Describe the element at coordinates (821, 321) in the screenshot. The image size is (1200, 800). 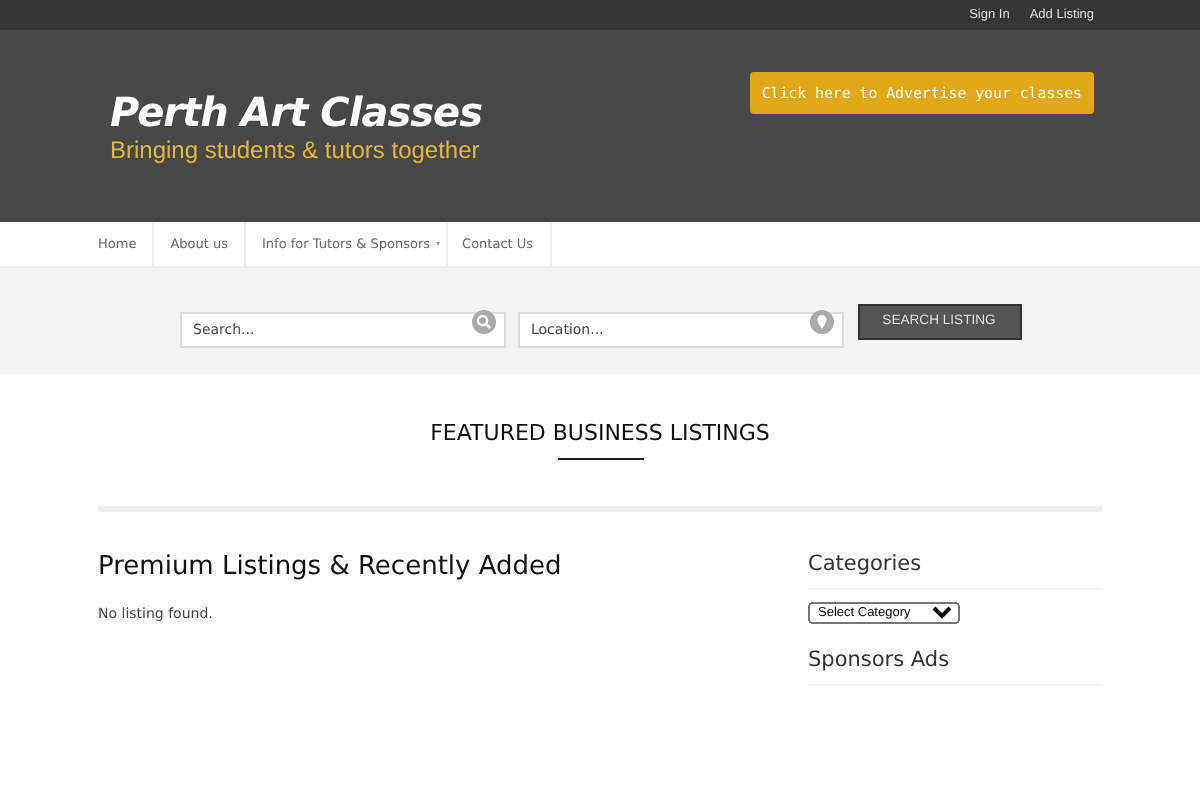
I see `location-pin-icon` at that location.